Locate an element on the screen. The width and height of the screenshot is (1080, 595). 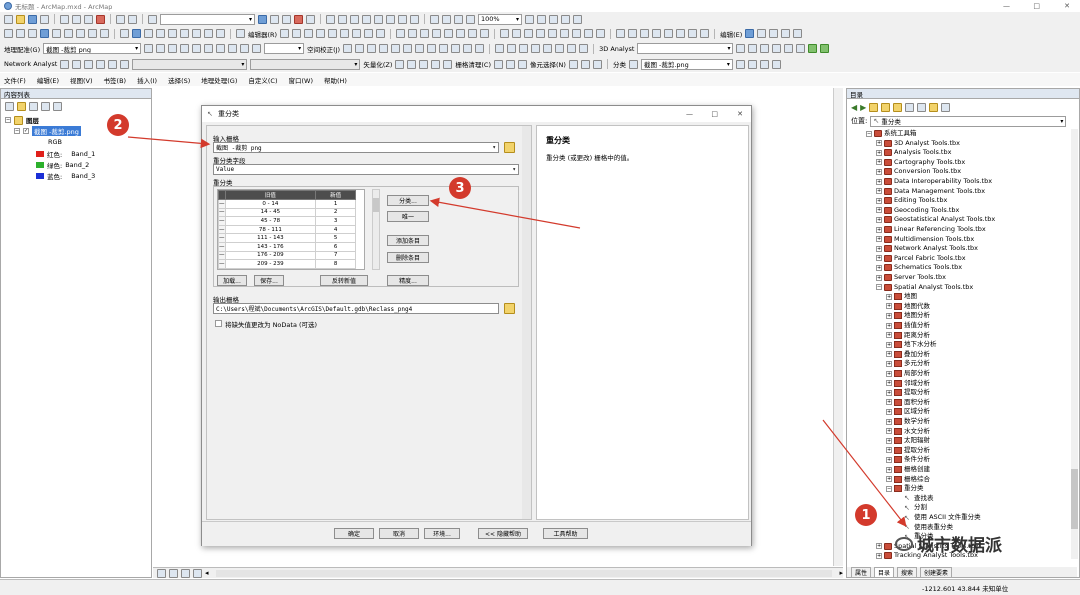
na-tool-e is located at coordinates (113, 64).